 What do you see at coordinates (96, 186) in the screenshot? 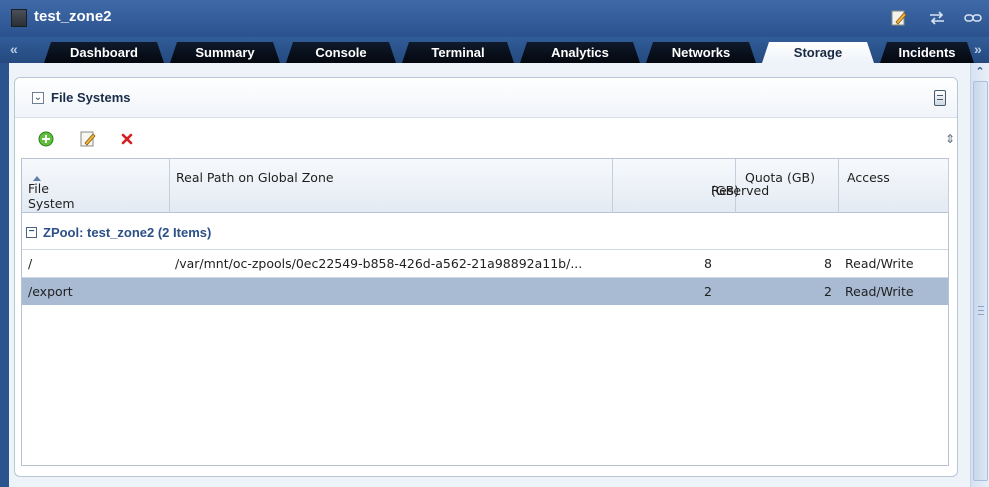
I see `column-header-file-system: File System` at bounding box center [96, 186].